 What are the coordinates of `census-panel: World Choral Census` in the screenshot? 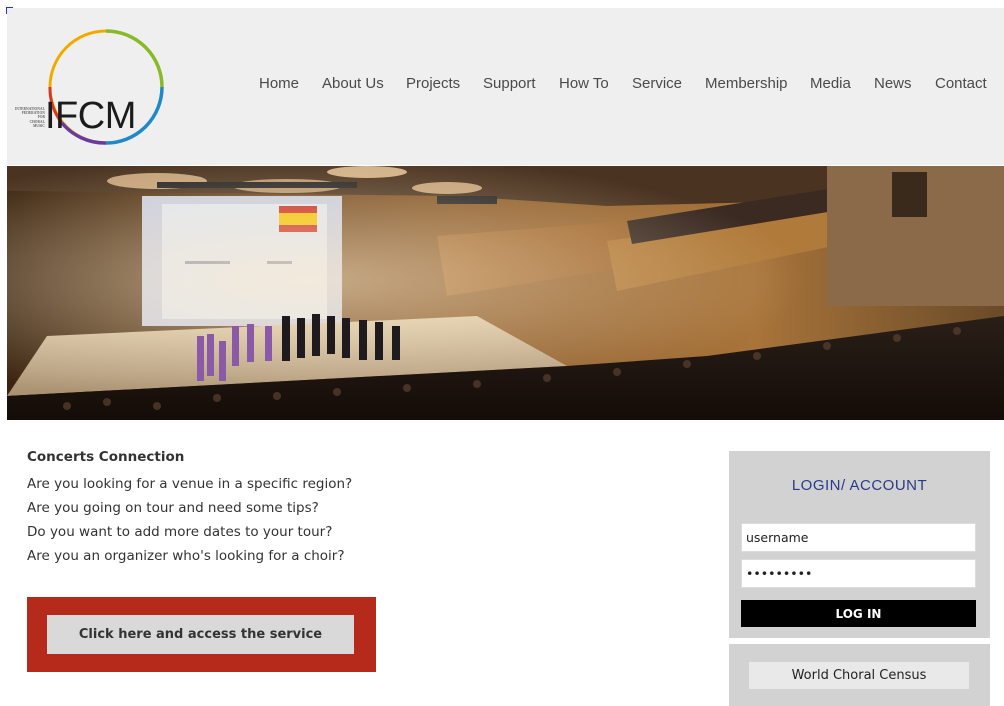 It's located at (859, 675).